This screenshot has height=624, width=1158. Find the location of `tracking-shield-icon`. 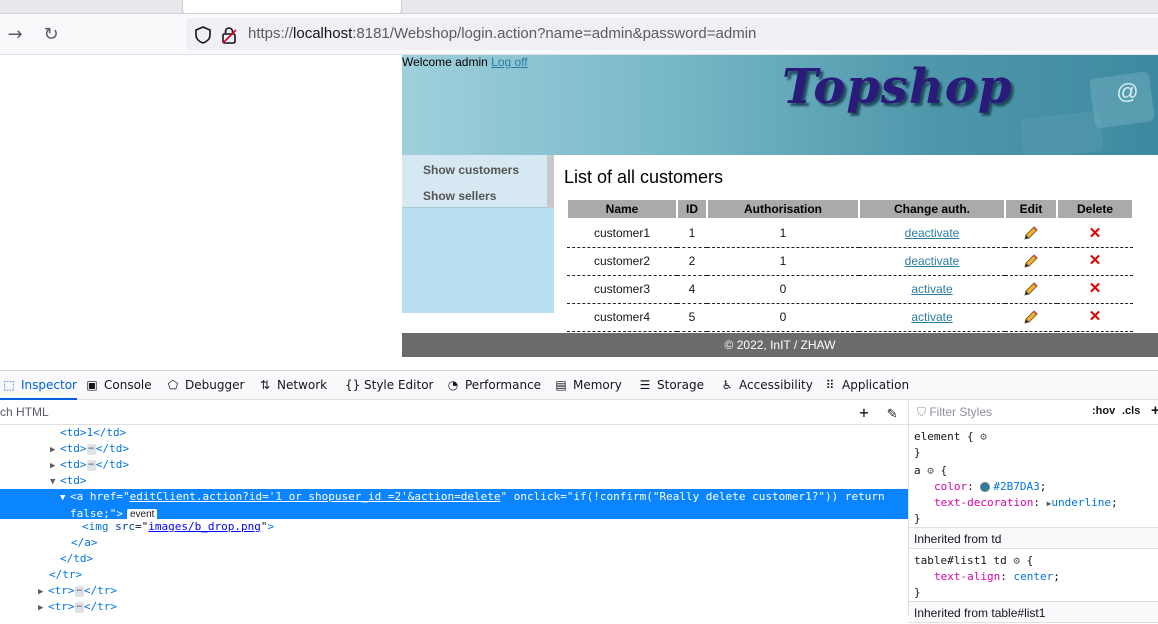

tracking-shield-icon is located at coordinates (203, 35).